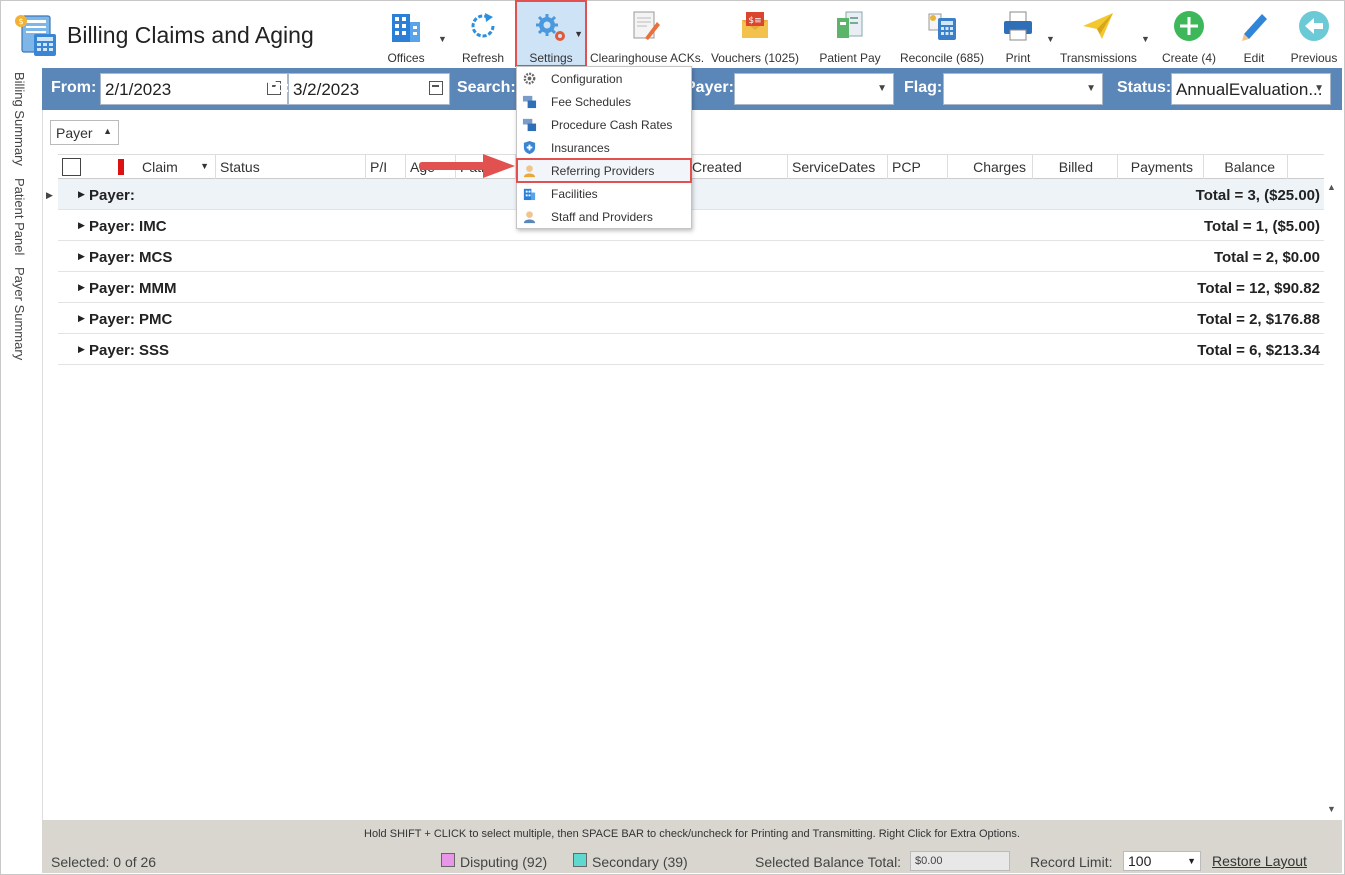  I want to click on column-balance: Balance, so click(1246, 167).